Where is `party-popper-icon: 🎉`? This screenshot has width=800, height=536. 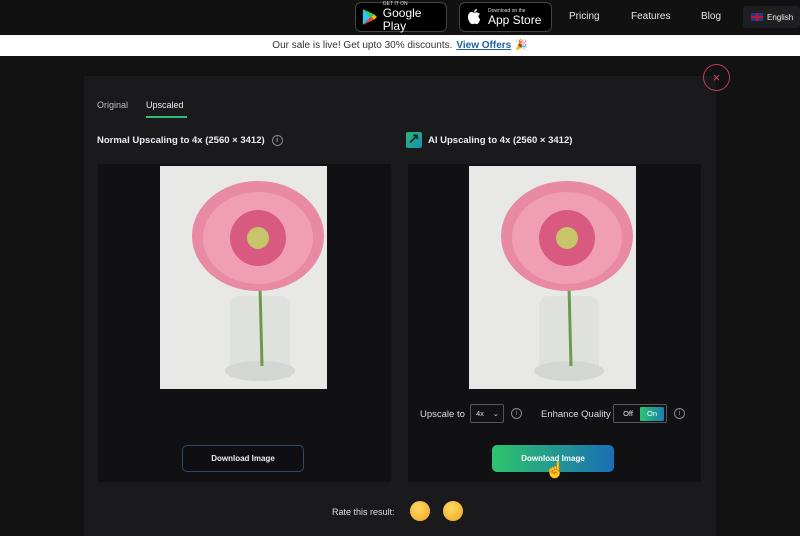 party-popper-icon: 🎉 is located at coordinates (521, 45).